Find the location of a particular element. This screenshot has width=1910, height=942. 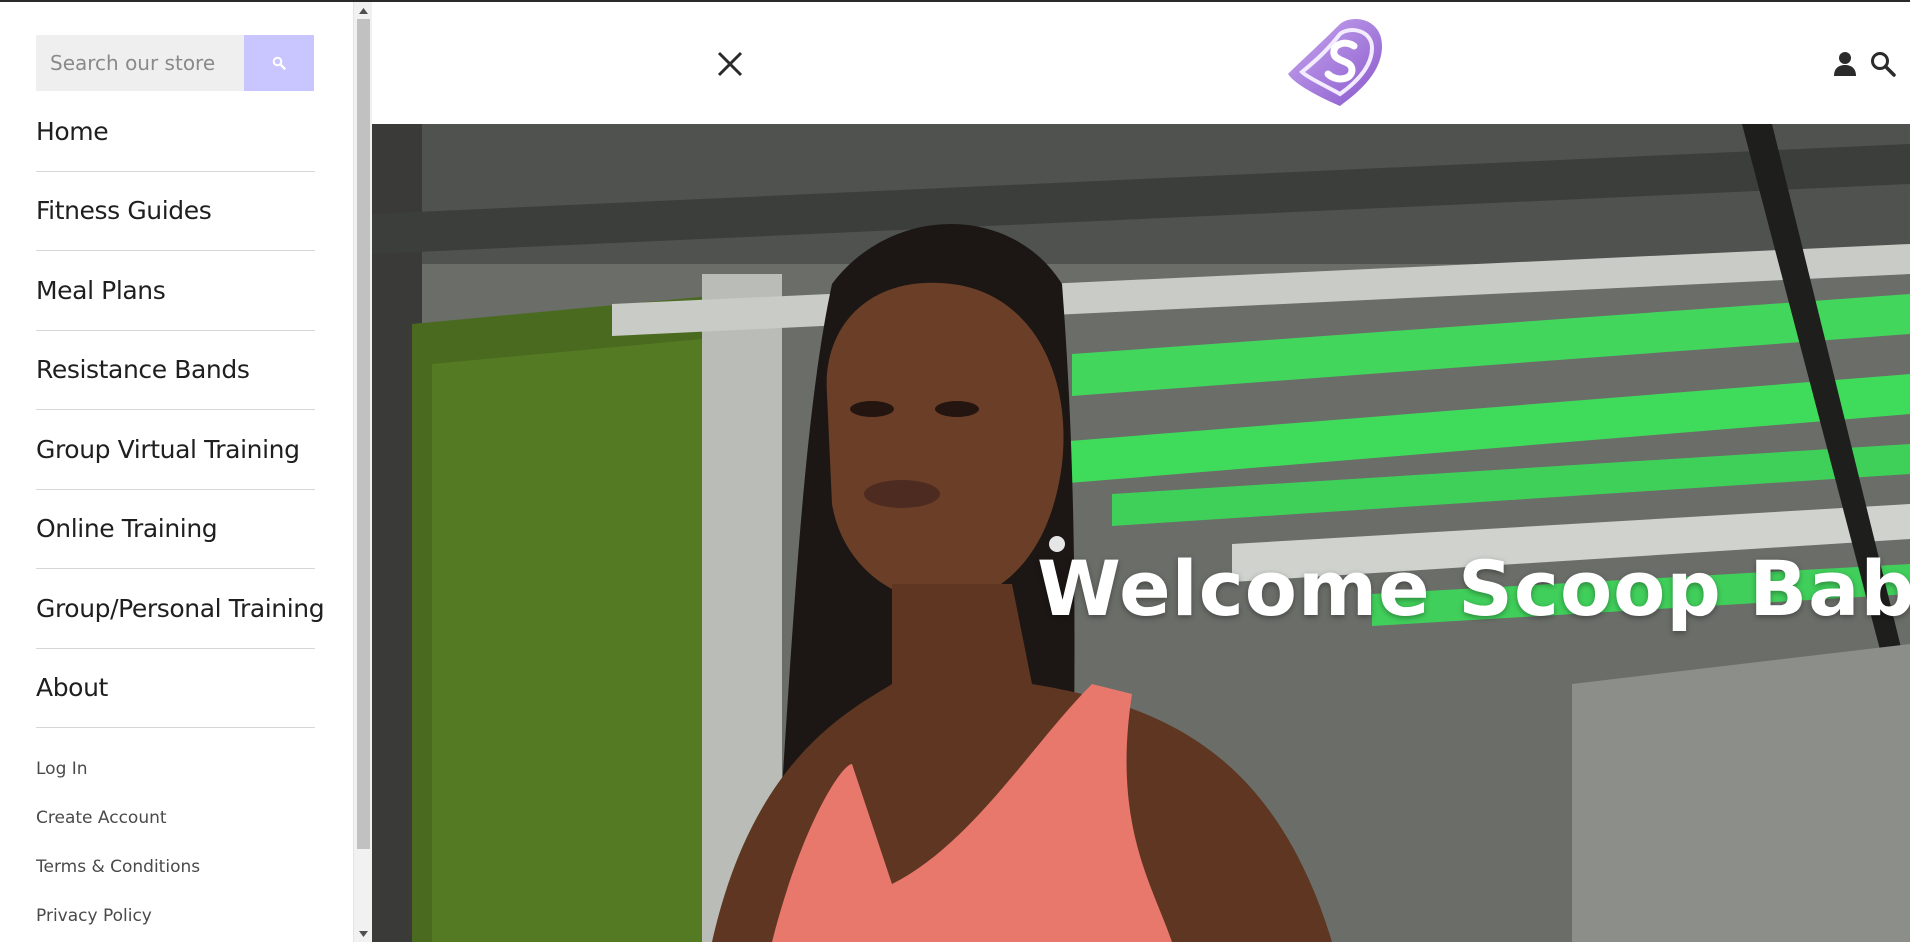

nav-item-label: Online Training is located at coordinates (127, 529).